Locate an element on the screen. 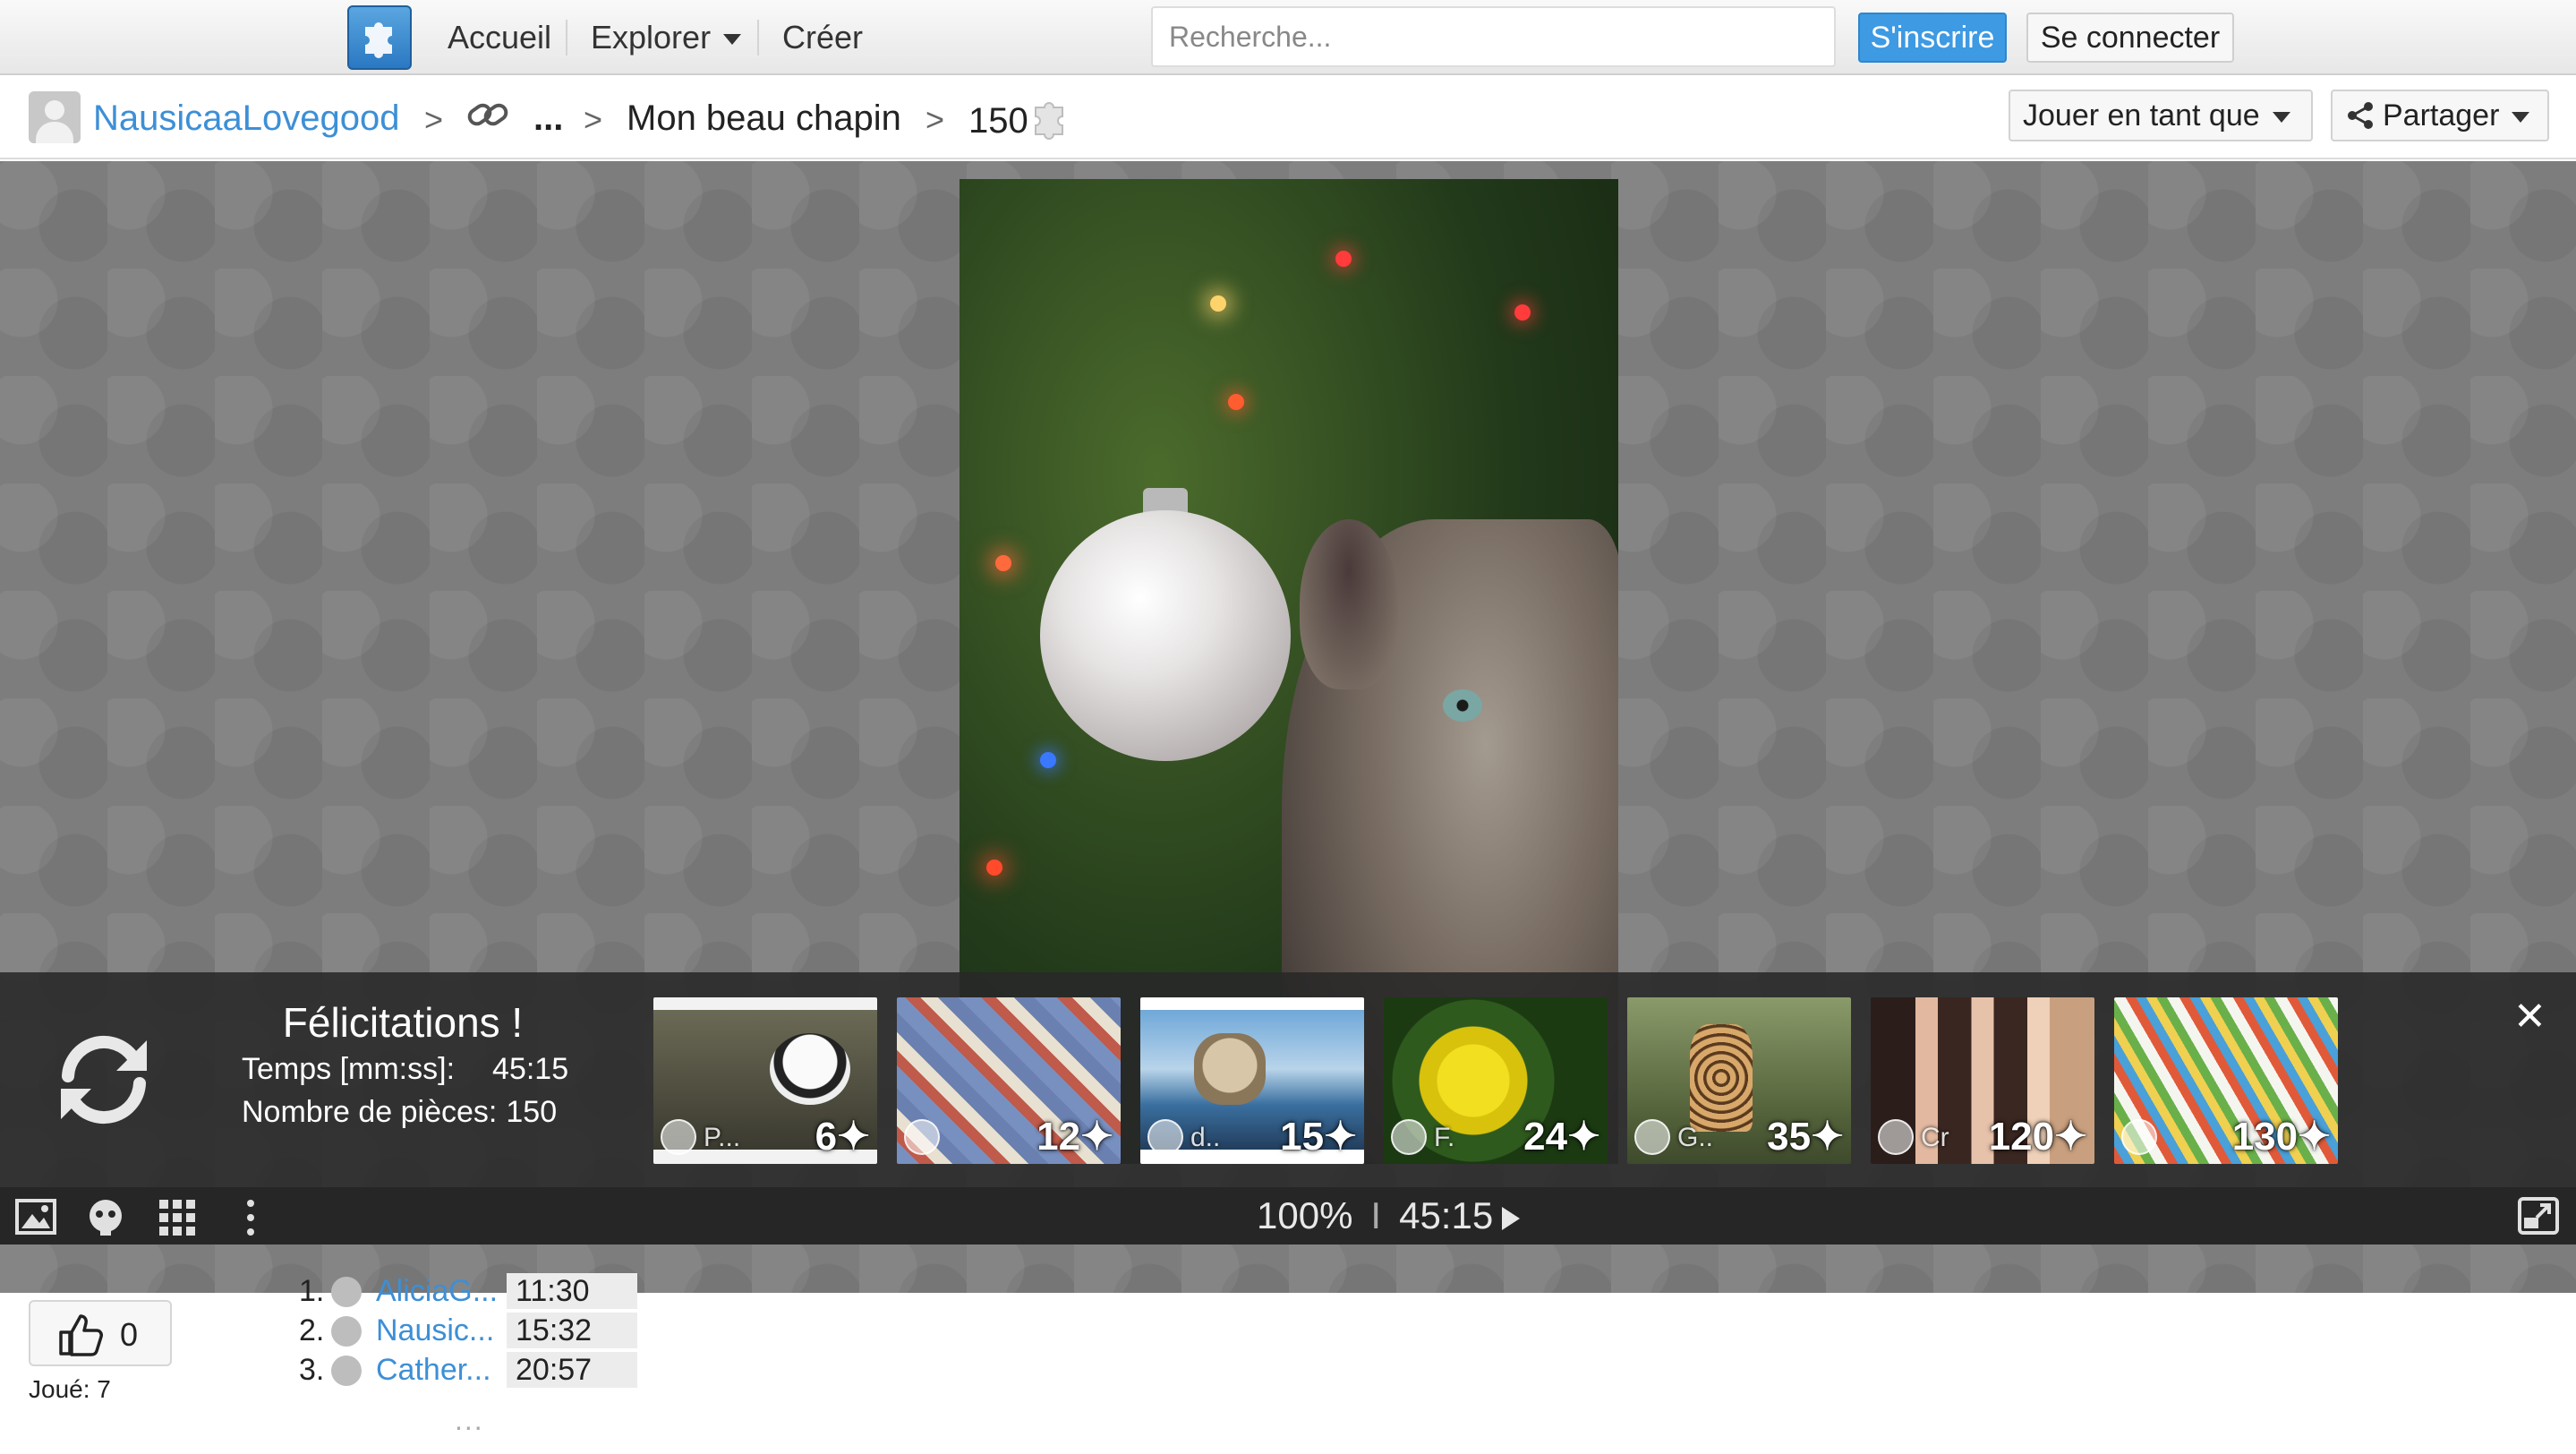 The width and height of the screenshot is (2576, 1454). score-rank: 2. is located at coordinates (312, 1330).